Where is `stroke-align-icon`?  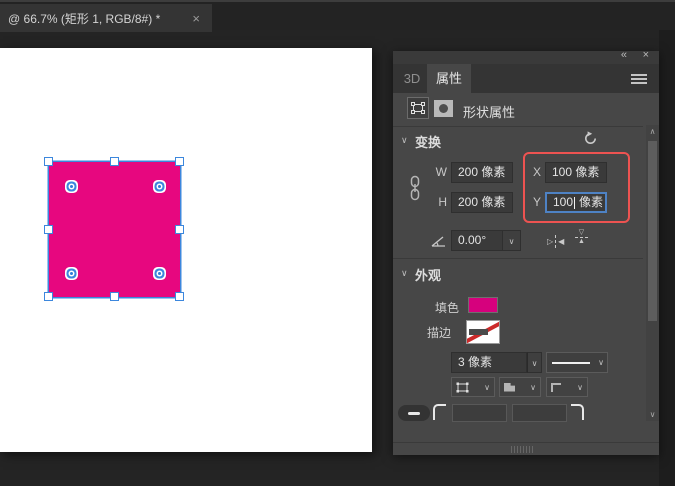
stroke-align-icon is located at coordinates (462, 387).